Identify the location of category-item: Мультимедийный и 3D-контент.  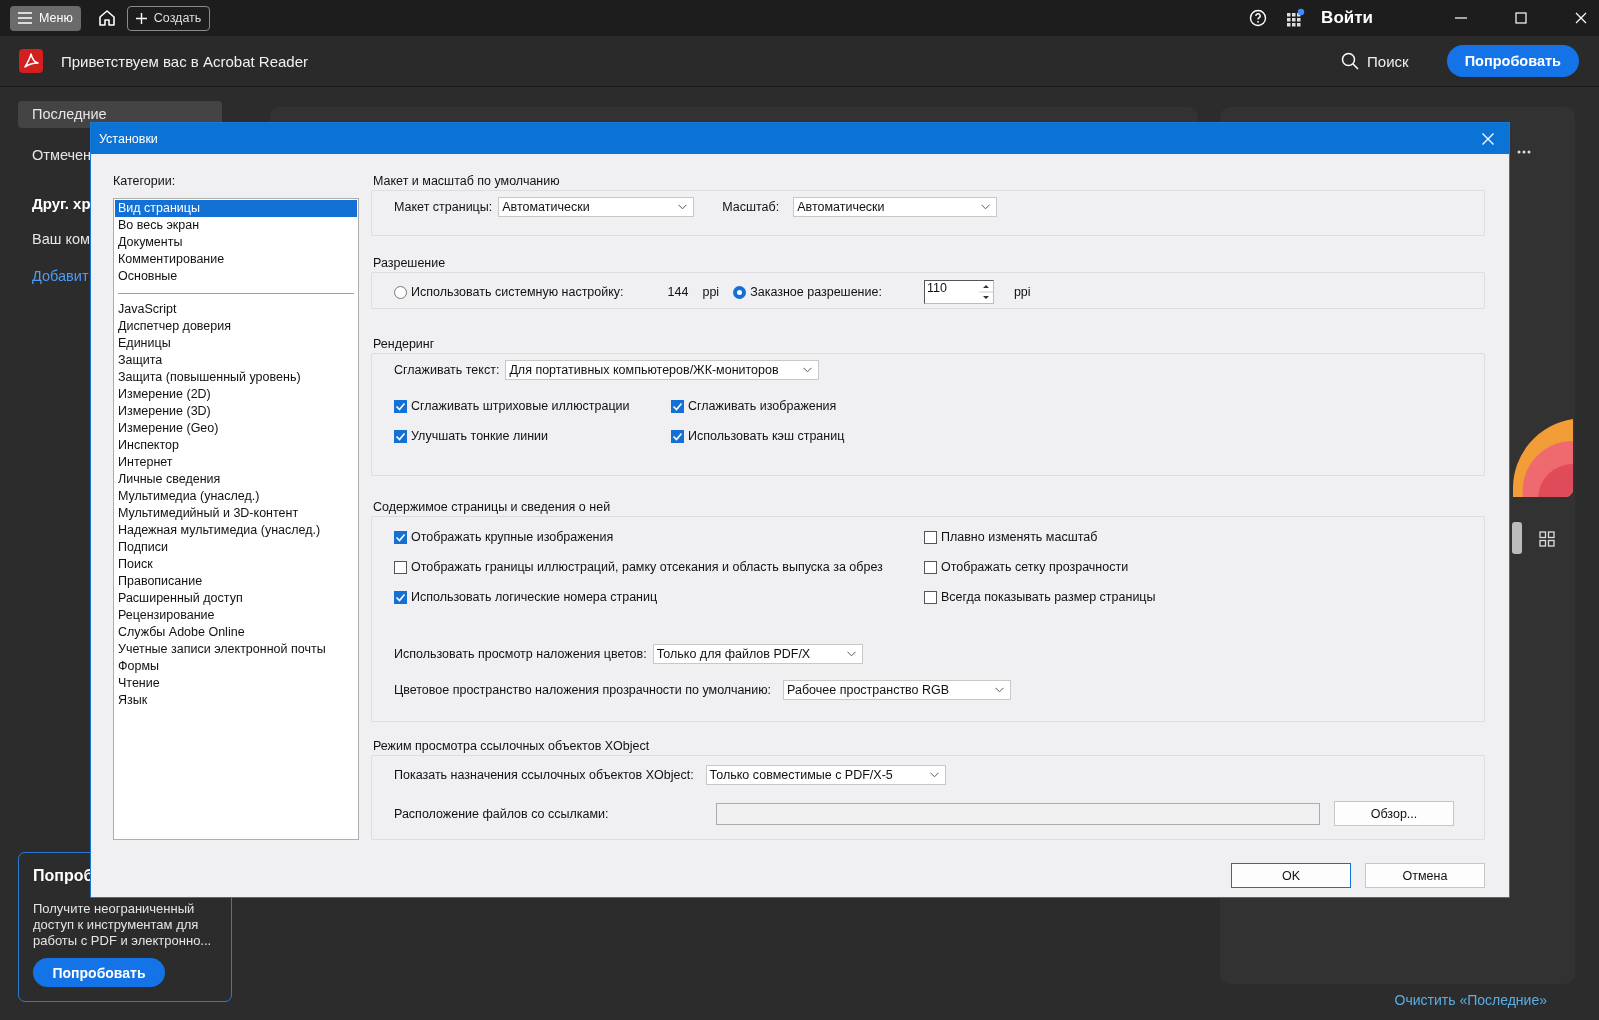
(236, 513).